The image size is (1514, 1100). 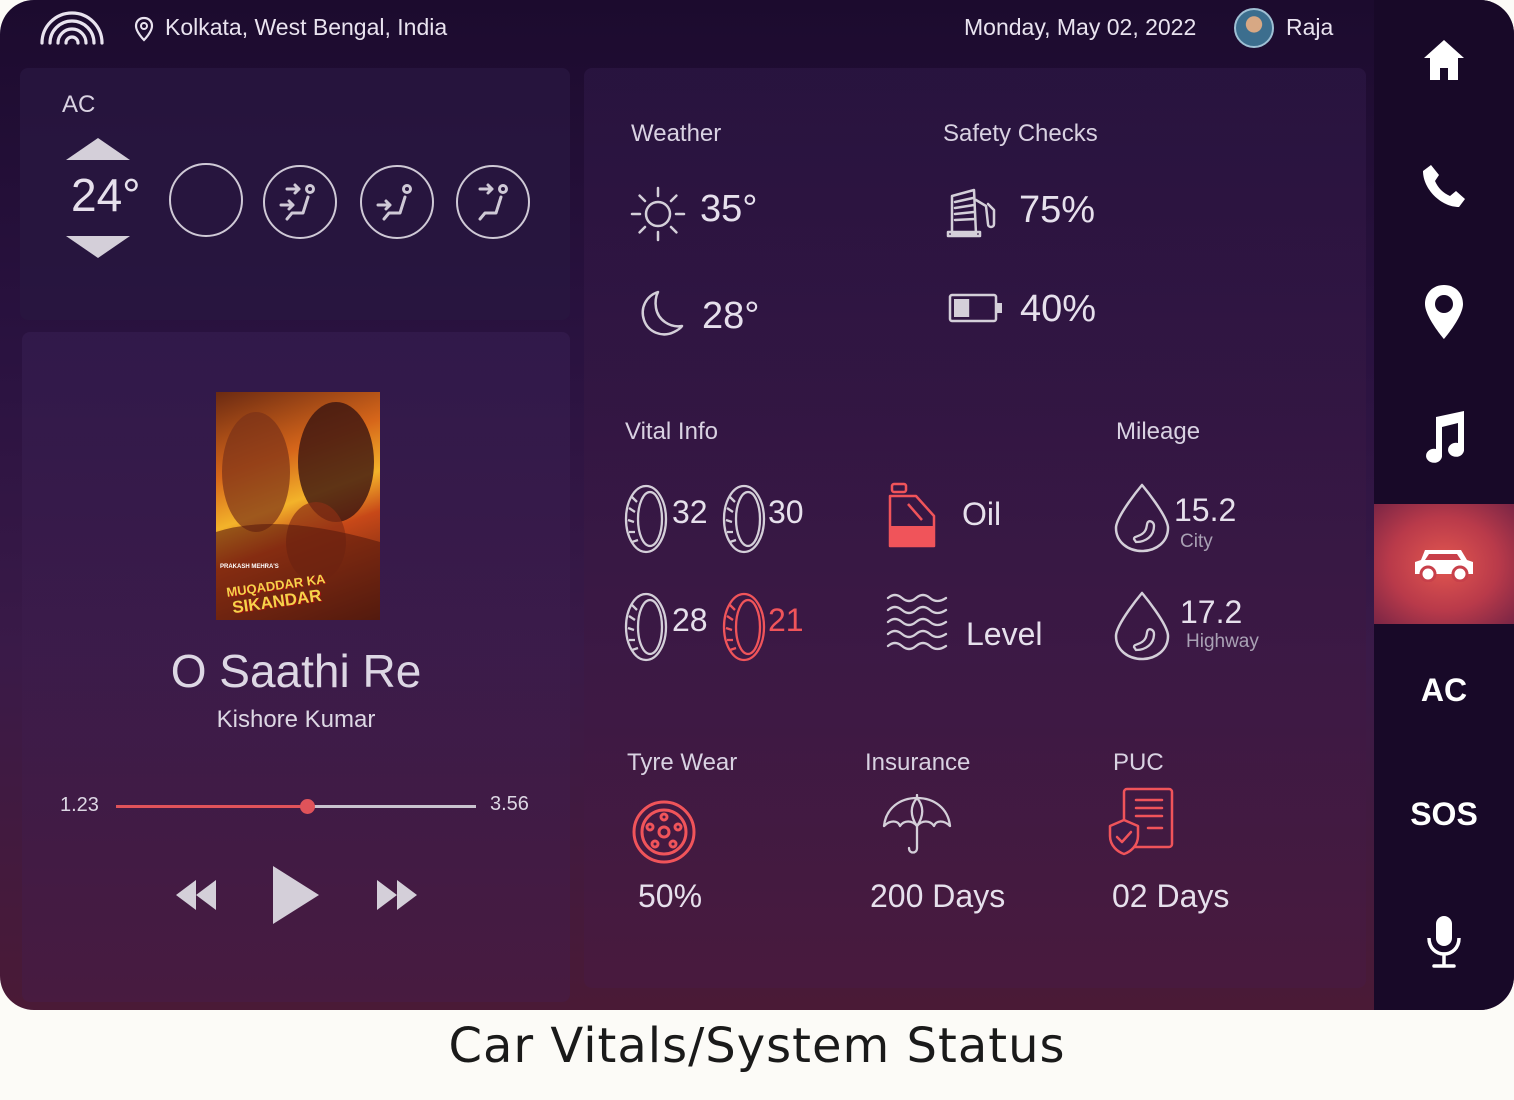 I want to click on fuel-drop-city-icon, so click(x=1142, y=518).